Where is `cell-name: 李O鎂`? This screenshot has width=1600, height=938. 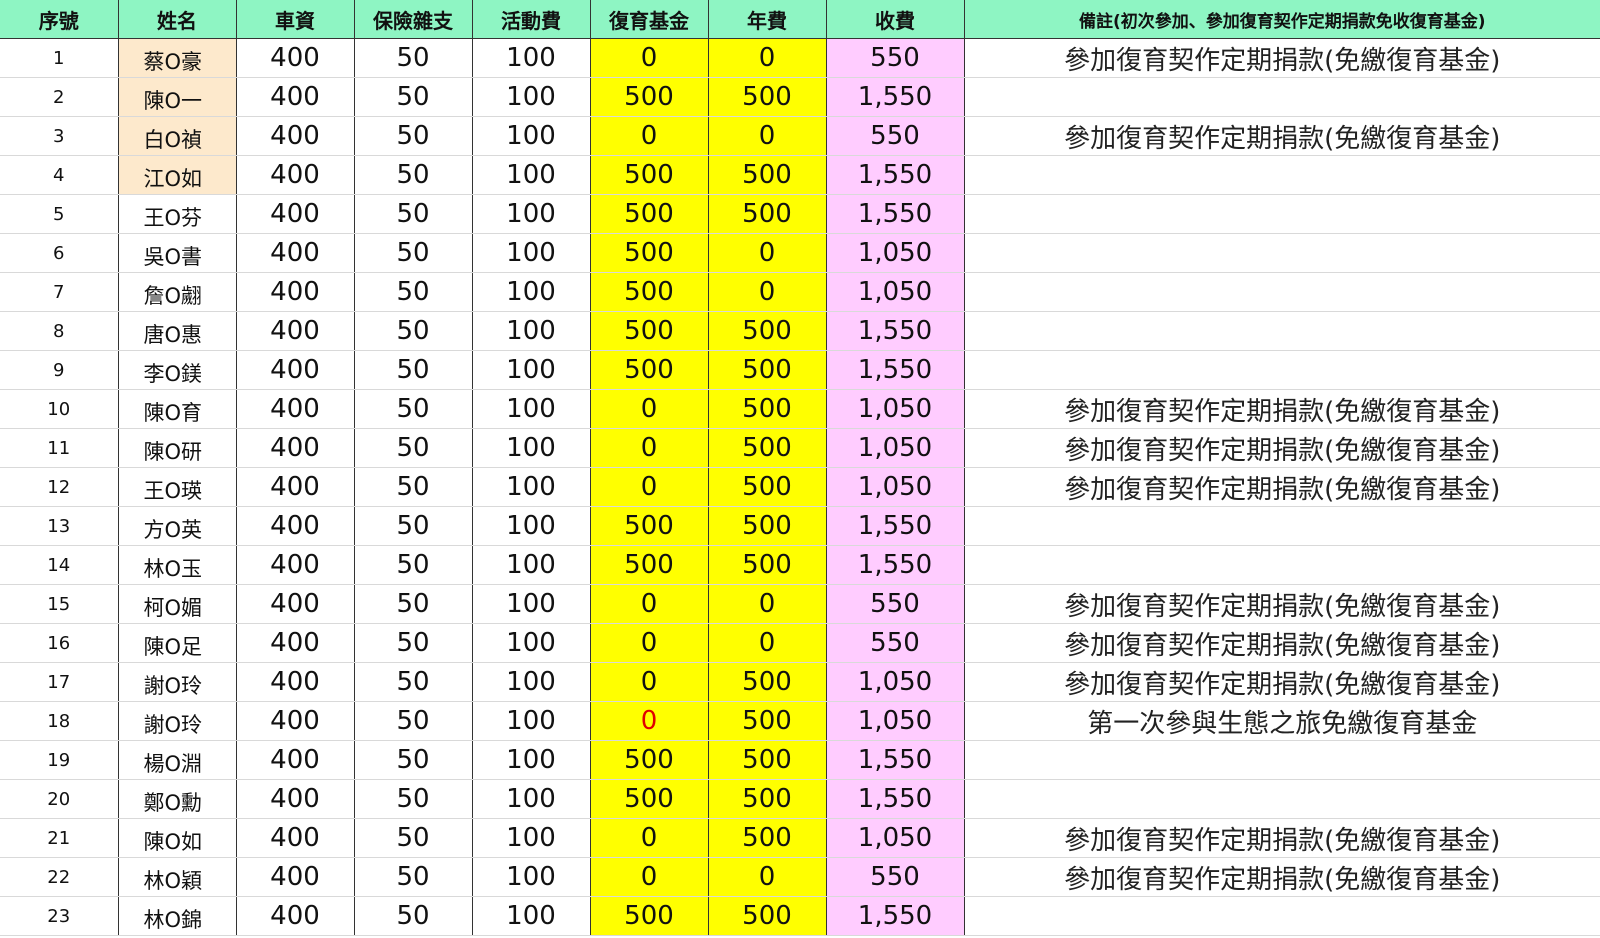
cell-name: 李O鎂 is located at coordinates (177, 370).